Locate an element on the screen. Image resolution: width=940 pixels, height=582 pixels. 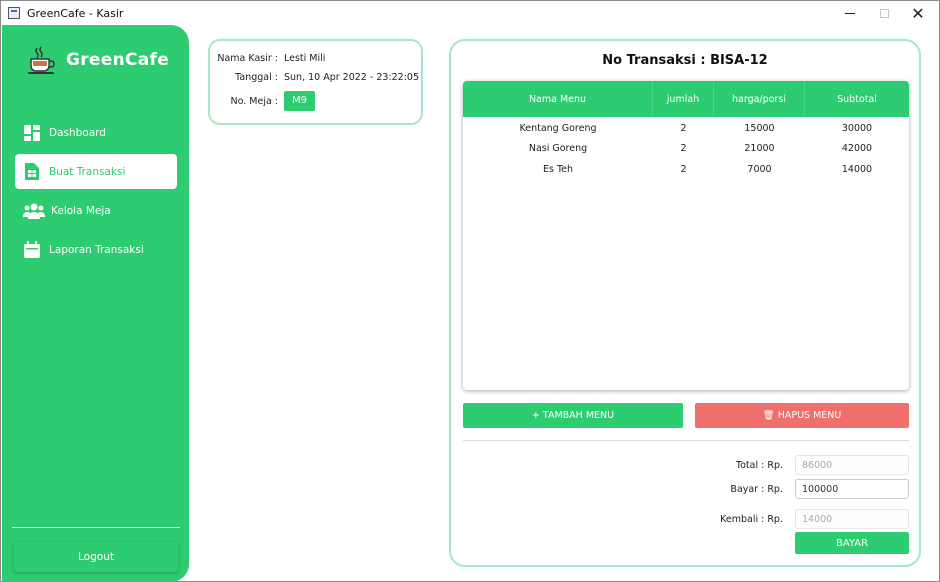
add-menu-button: + TAMBAH MENU is located at coordinates (573, 415).